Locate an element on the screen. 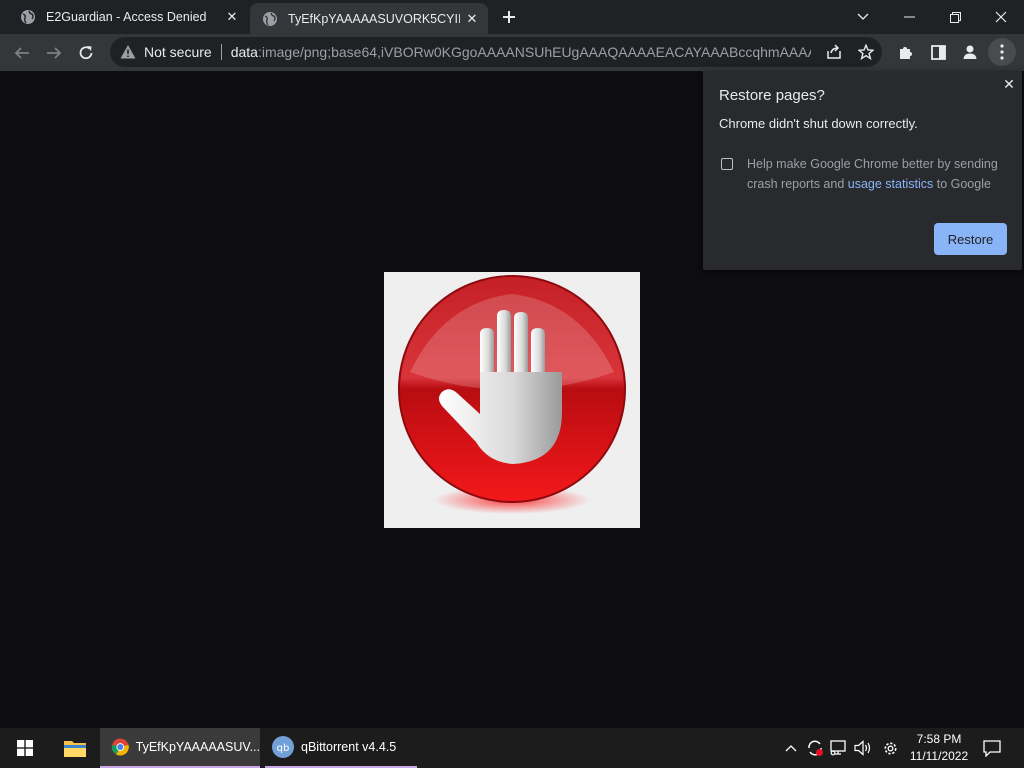 Image resolution: width=1024 pixels, height=768 pixels. tab-title: TyEfKpYAAAAASUVORK5CYII= (2 is located at coordinates (374, 18).